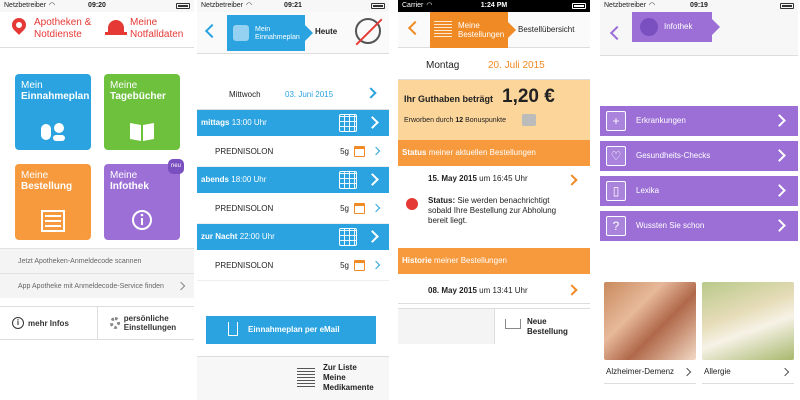 The width and height of the screenshot is (800, 400). I want to click on section-tab-label: Infothek, so click(678, 26).